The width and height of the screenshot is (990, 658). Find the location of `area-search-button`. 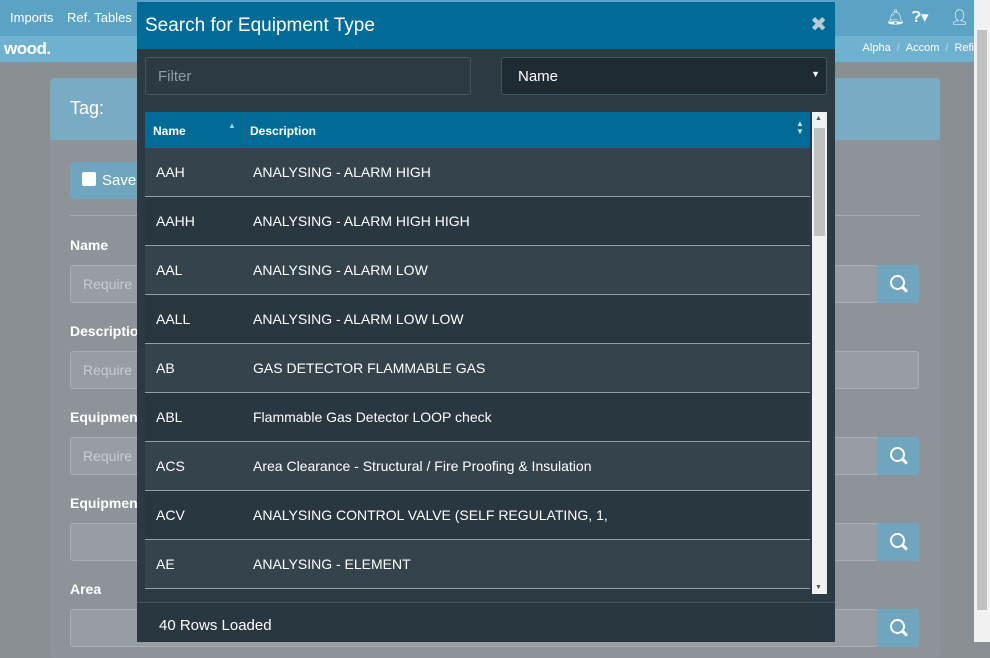

area-search-button is located at coordinates (898, 628).